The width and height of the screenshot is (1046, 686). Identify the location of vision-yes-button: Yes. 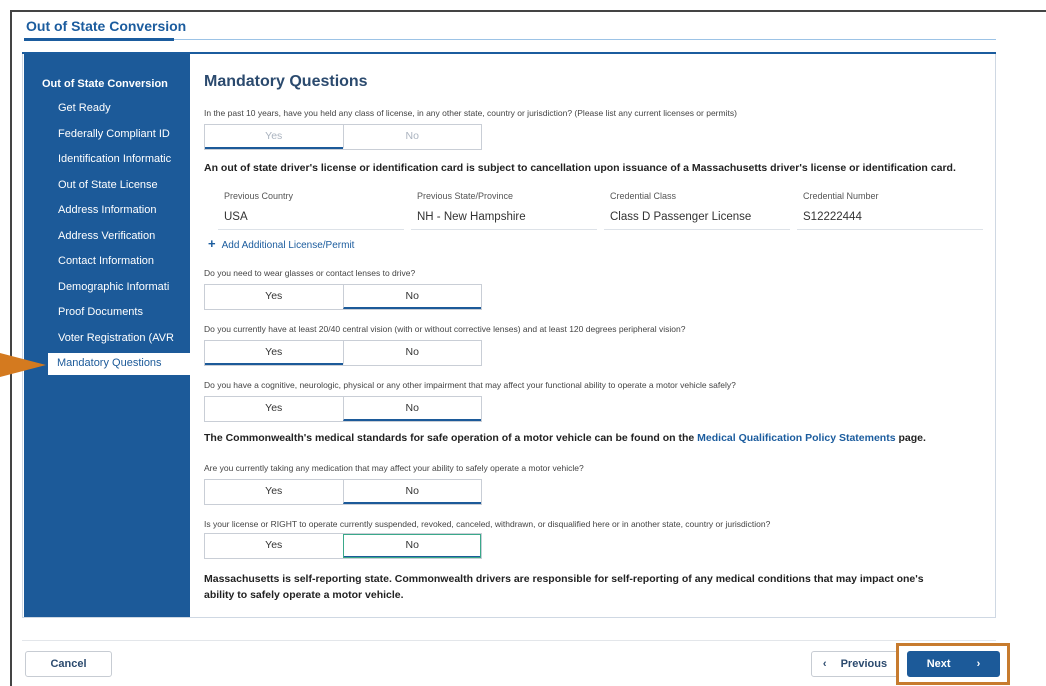
(274, 353).